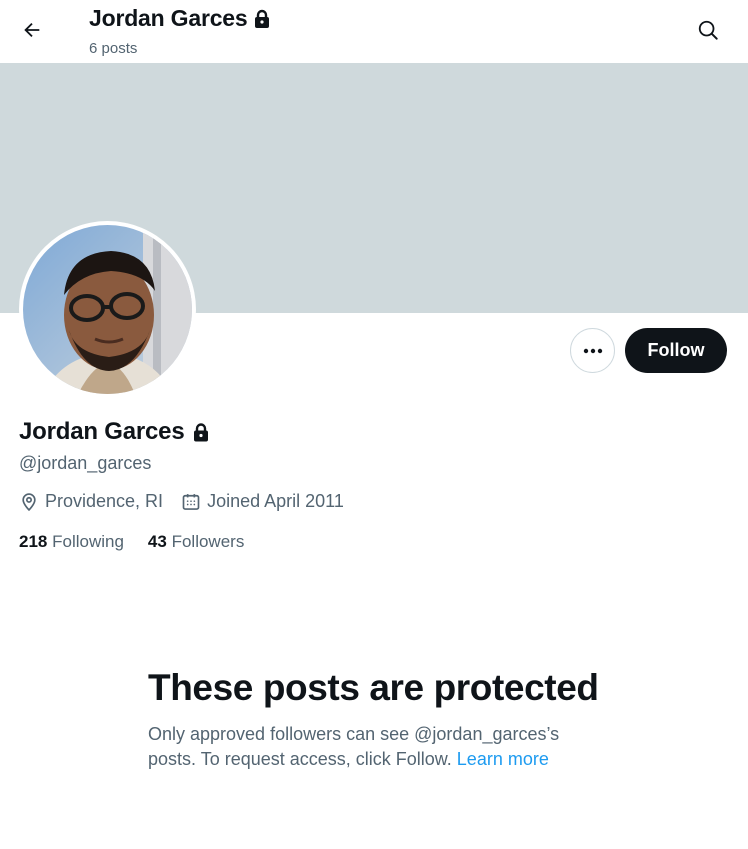 The height and width of the screenshot is (849, 748). I want to click on avatar-container, so click(107, 309).